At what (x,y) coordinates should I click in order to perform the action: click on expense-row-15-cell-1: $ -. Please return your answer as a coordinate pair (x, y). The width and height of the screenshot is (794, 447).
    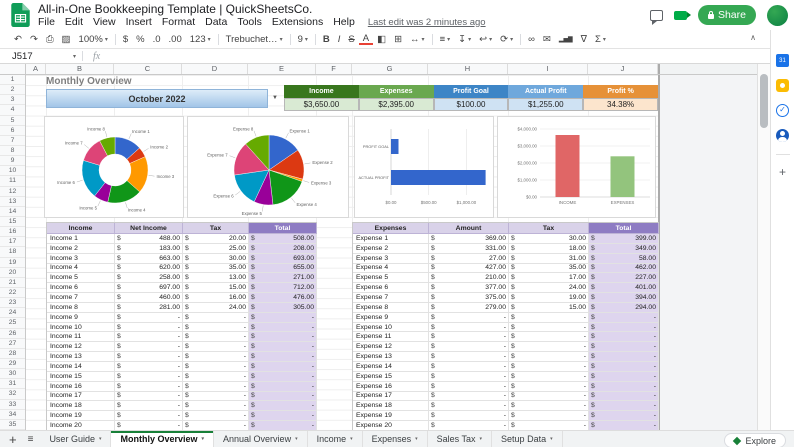
    Looking at the image, I should click on (469, 376).